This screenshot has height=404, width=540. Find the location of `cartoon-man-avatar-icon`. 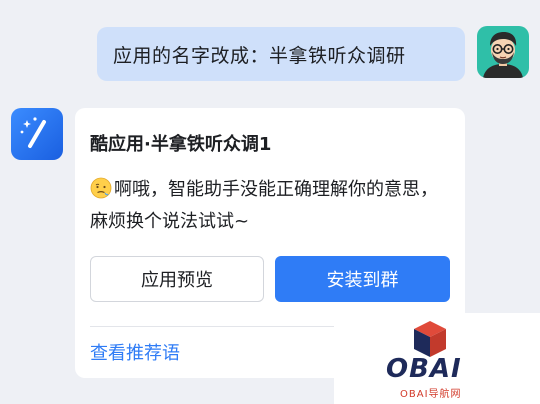

cartoon-man-avatar-icon is located at coordinates (503, 52).